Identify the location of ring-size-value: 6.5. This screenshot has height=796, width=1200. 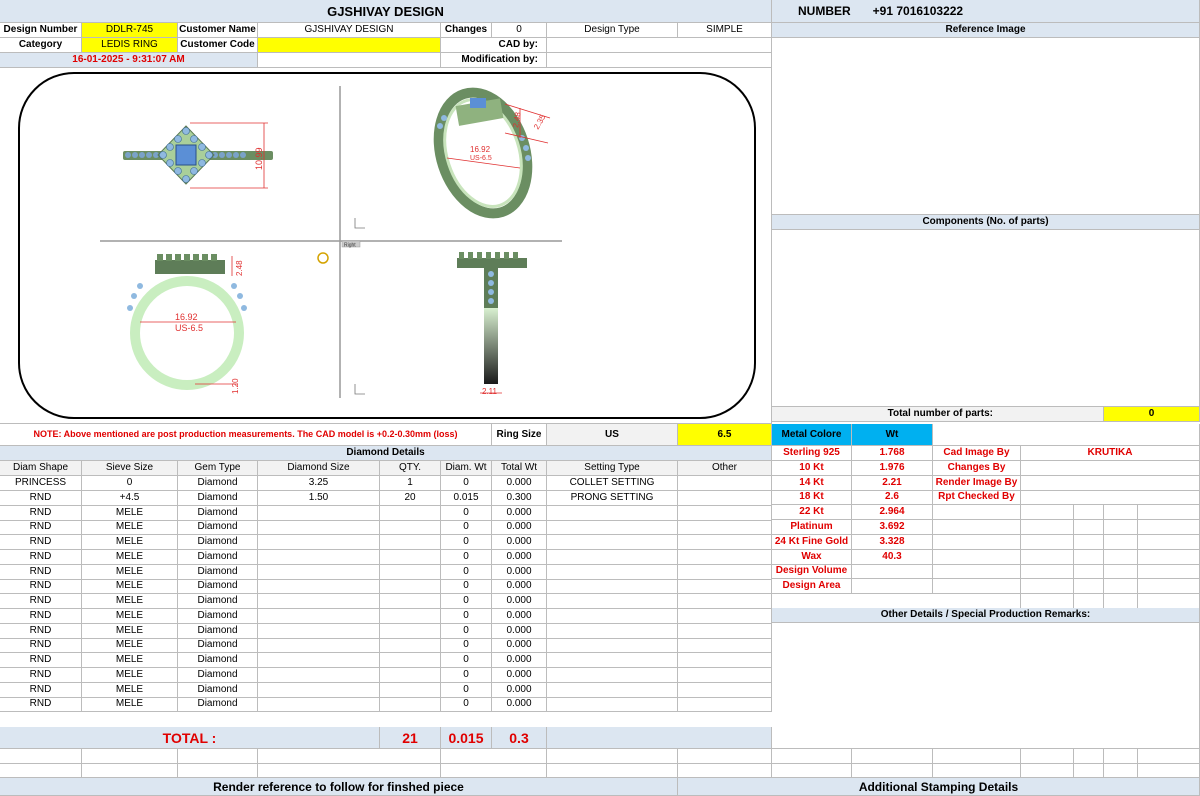
(725, 435).